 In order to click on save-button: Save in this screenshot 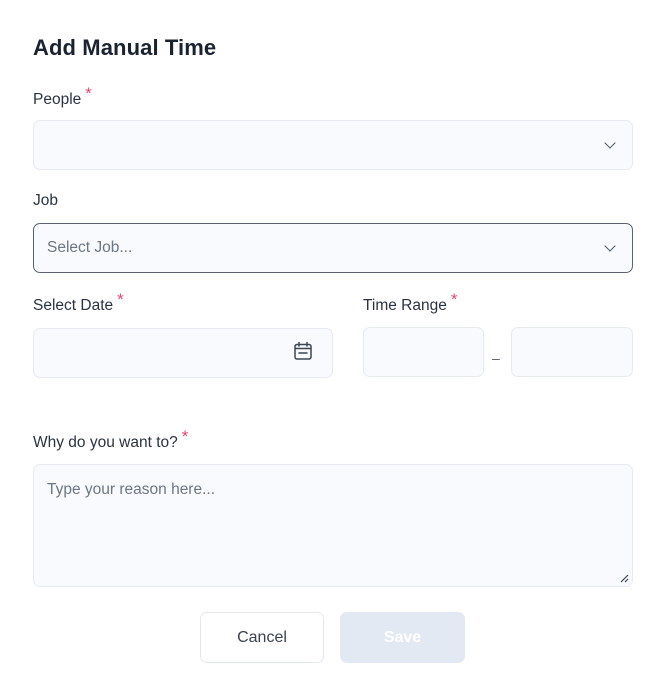, I will do `click(402, 637)`.